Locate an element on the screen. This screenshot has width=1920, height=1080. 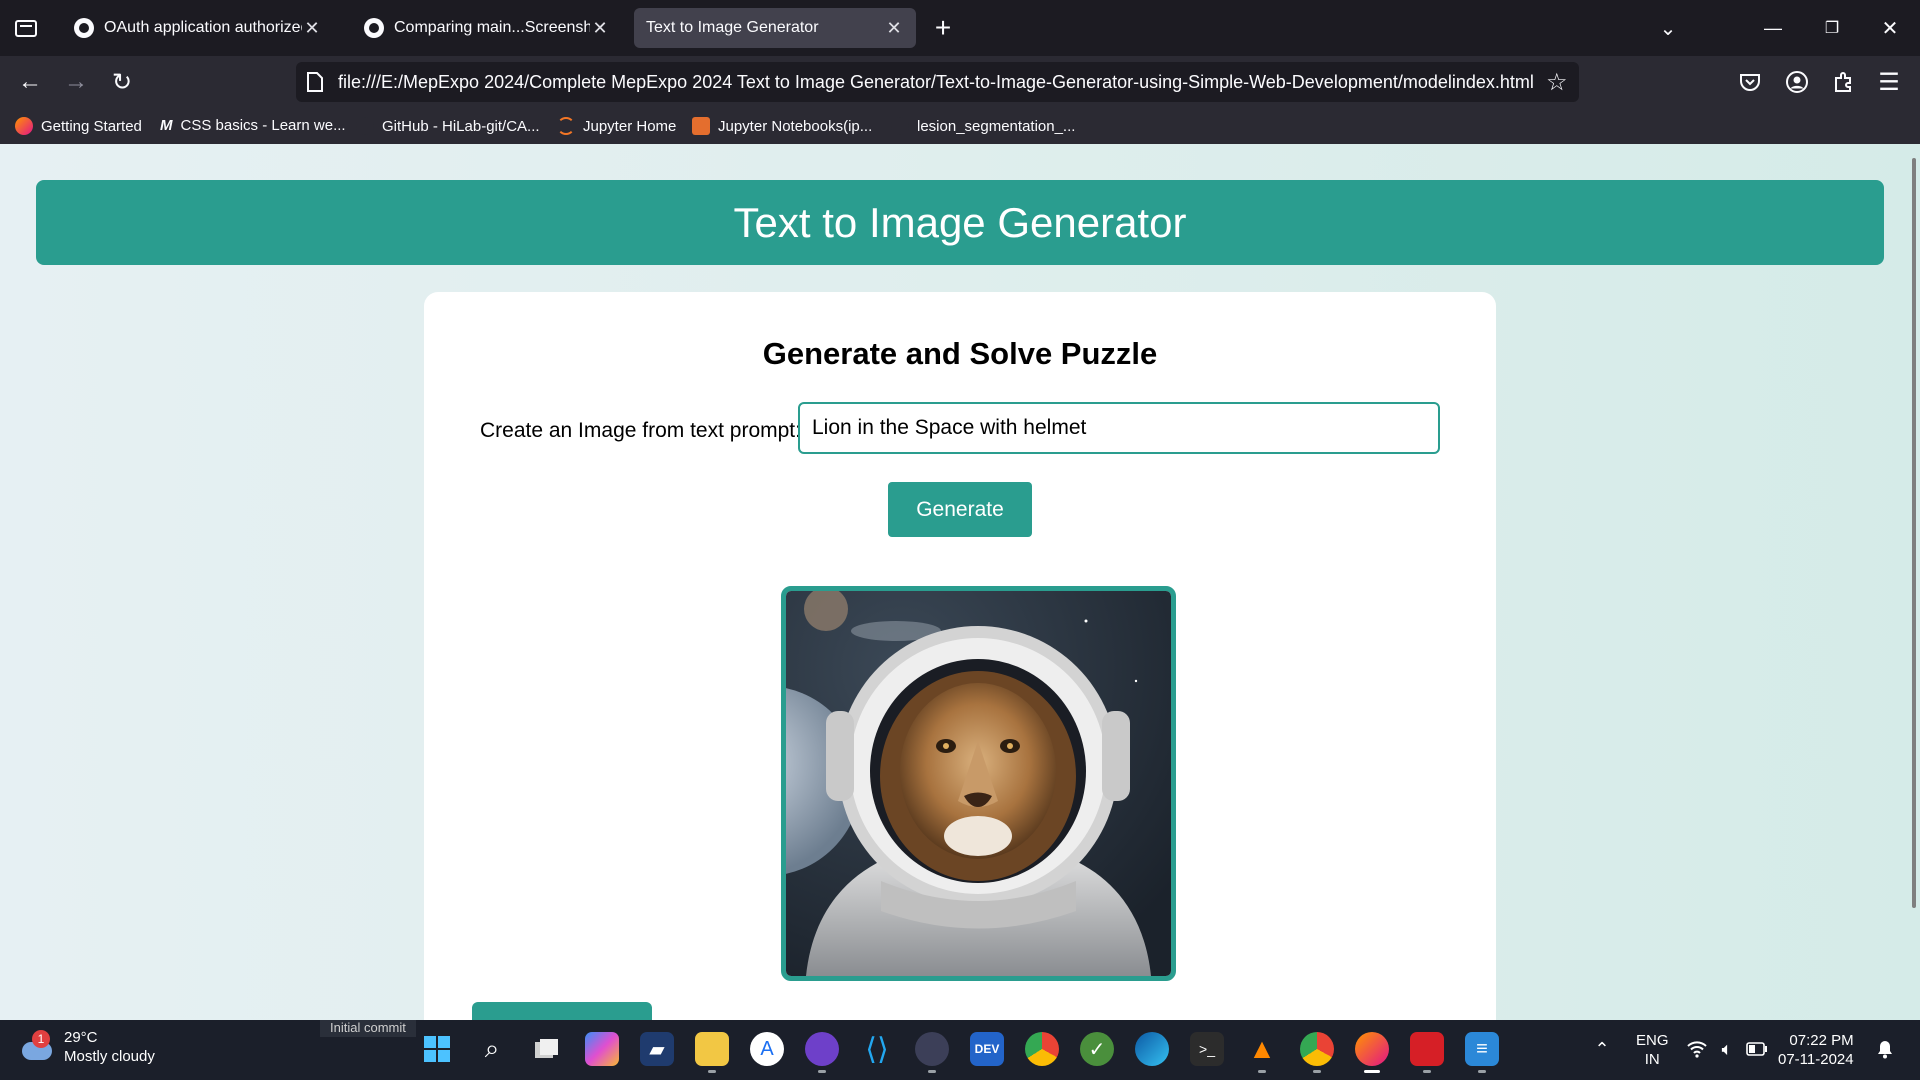
generate-button: Generate is located at coordinates (960, 509).